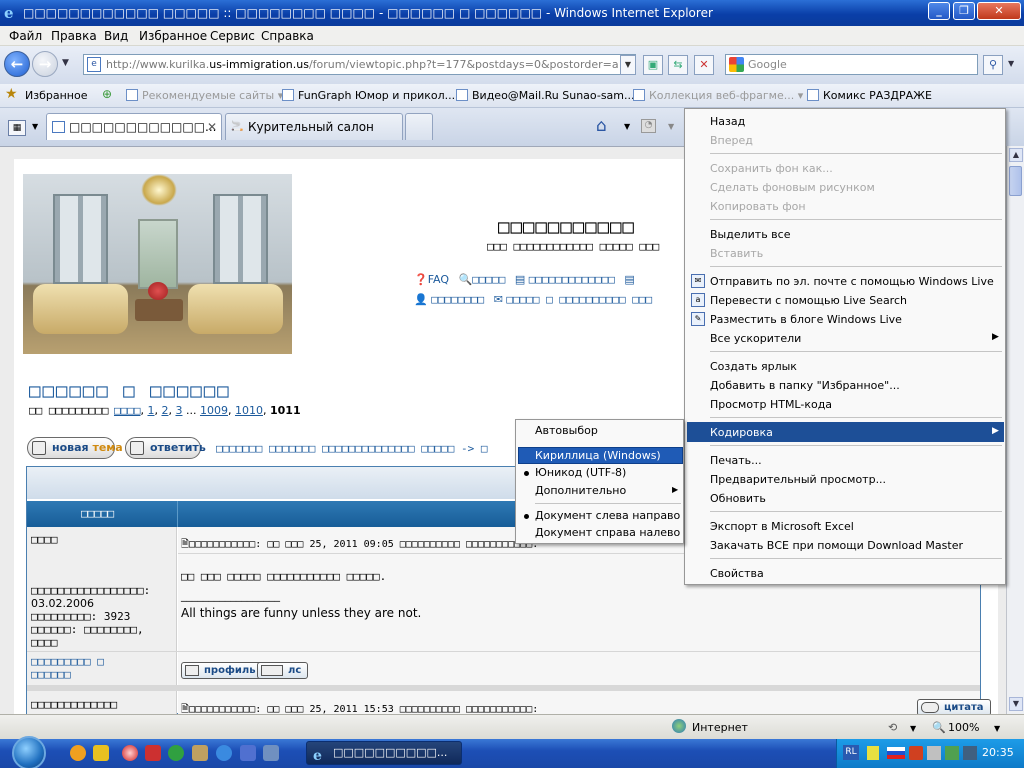 The width and height of the screenshot is (1024, 768). I want to click on enc-more: Дополнительно, so click(580, 490).